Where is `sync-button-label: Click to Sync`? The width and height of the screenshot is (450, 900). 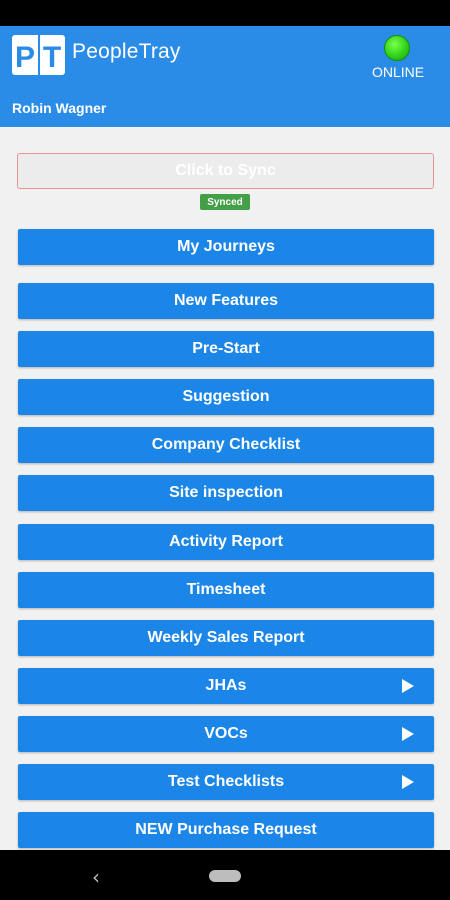
sync-button-label: Click to Sync is located at coordinates (225, 170).